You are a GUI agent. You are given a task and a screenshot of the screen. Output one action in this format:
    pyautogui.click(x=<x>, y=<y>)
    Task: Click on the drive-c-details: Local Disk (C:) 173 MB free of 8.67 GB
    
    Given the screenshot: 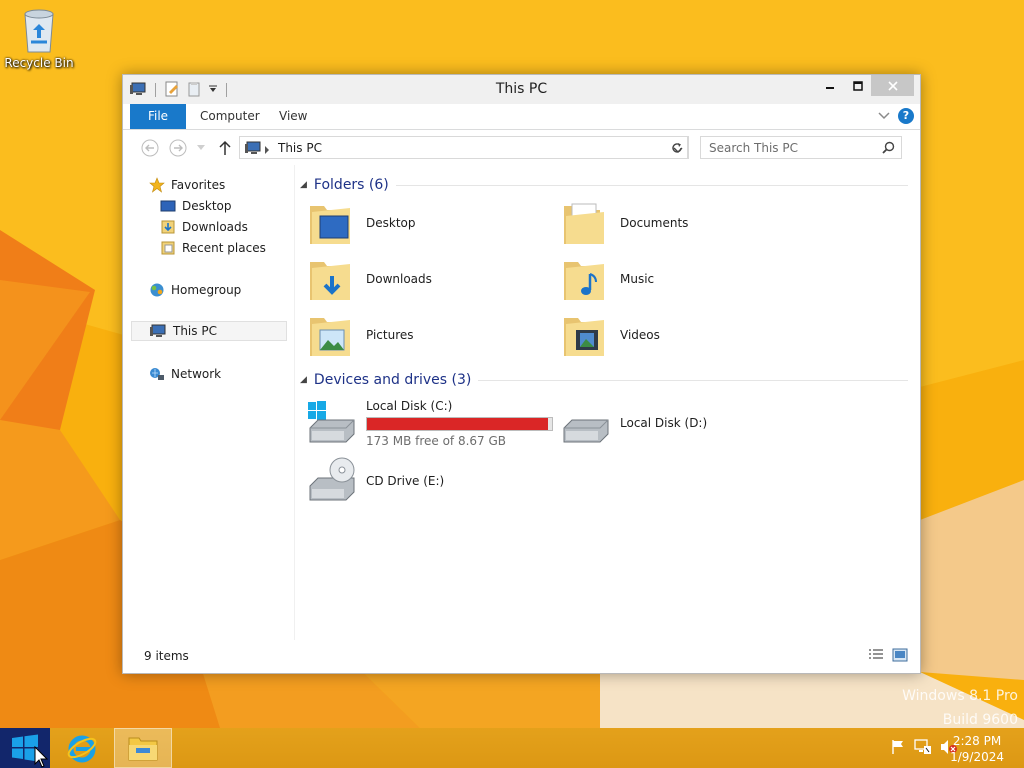 What is the action you would take?
    pyautogui.click(x=459, y=423)
    